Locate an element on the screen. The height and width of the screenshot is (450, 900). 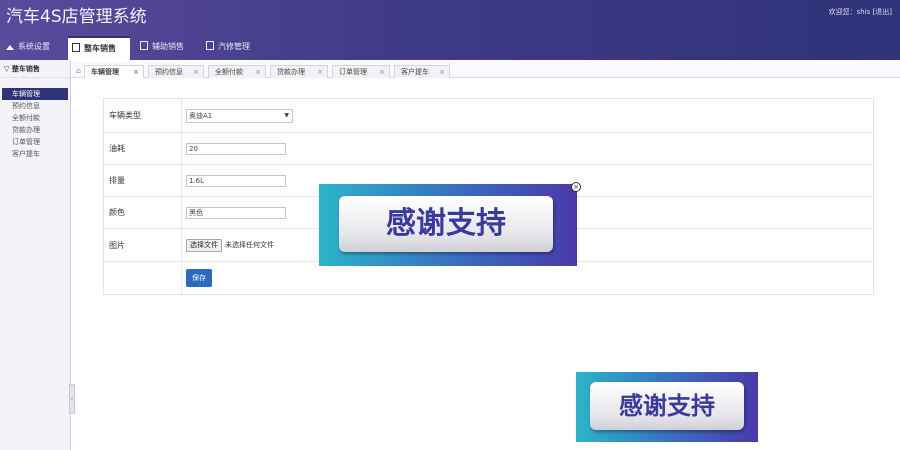
tab-label: 贷款办理 is located at coordinates (291, 72).